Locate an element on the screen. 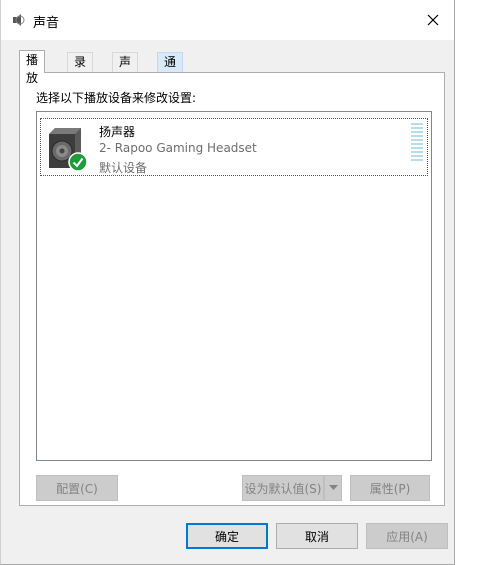  apply-button: 应用(A) is located at coordinates (407, 536).